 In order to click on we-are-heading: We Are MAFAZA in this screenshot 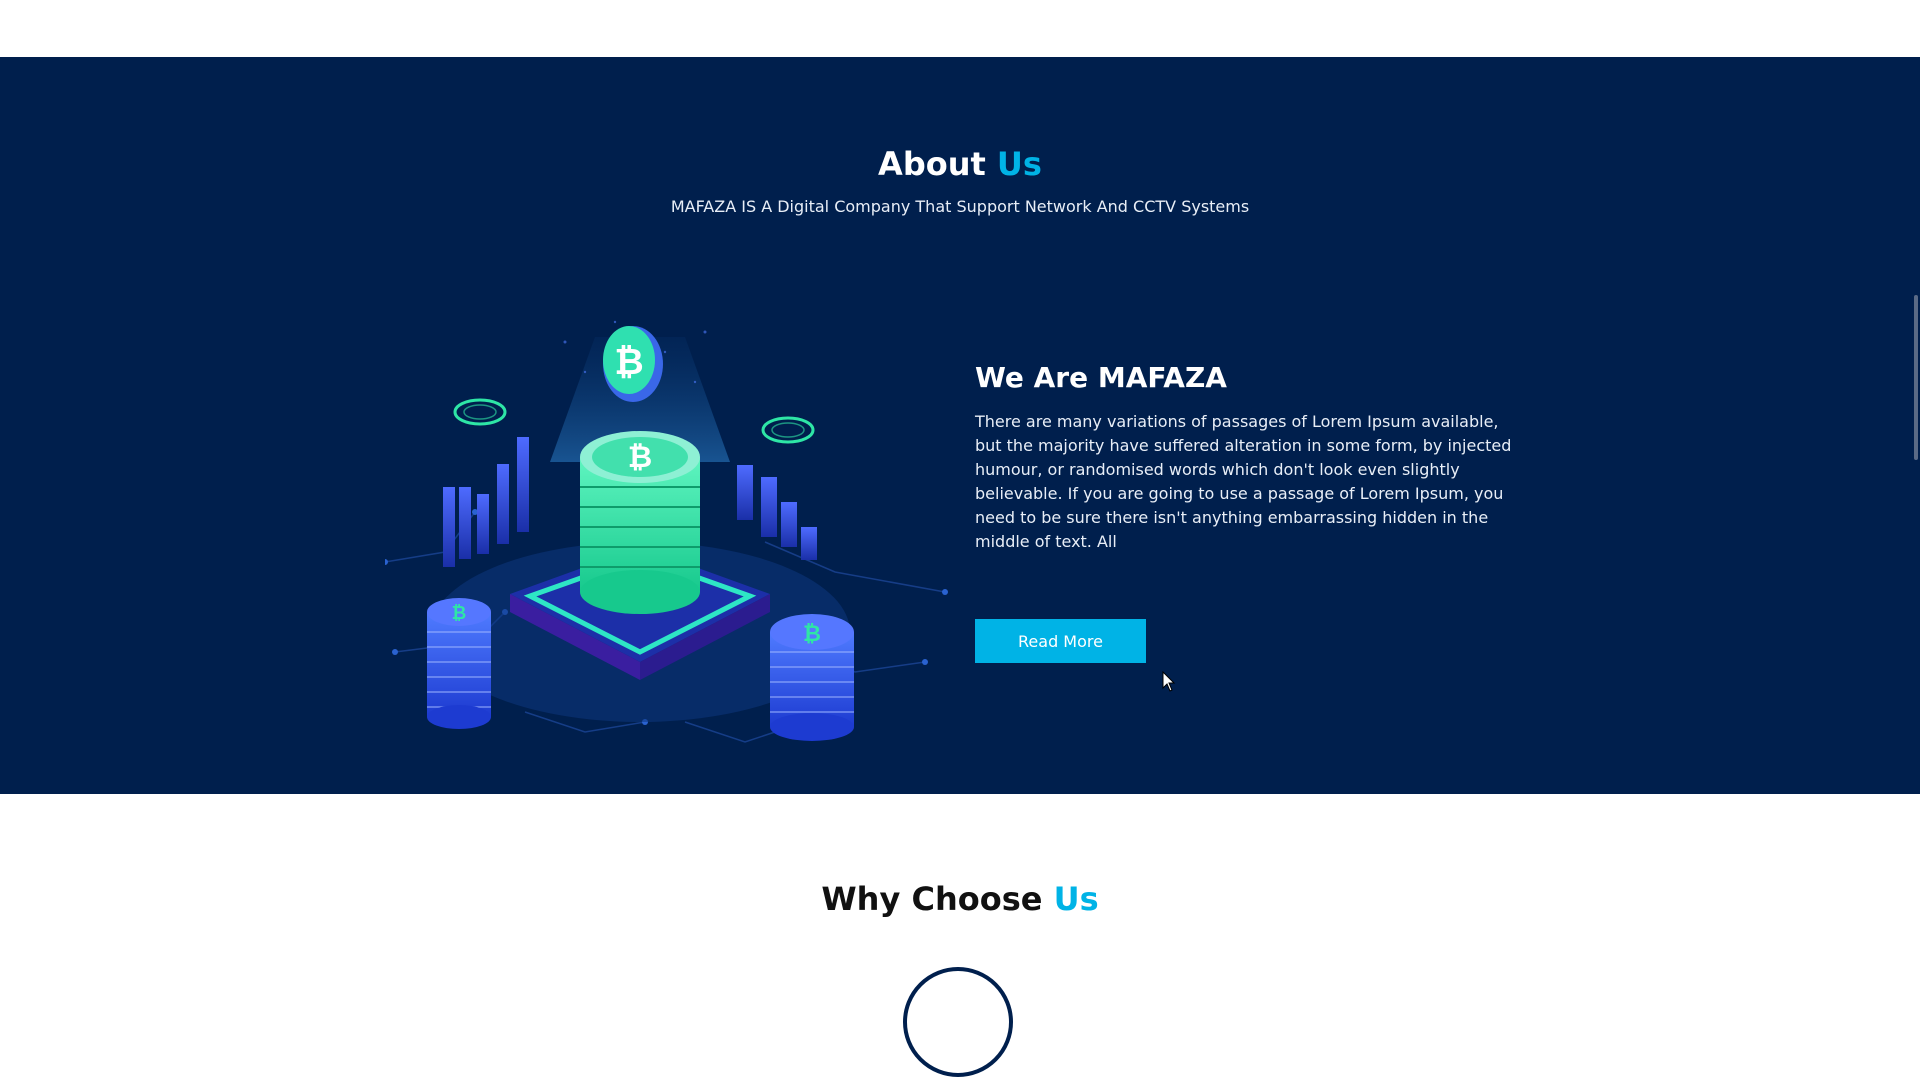, I will do `click(1101, 377)`.